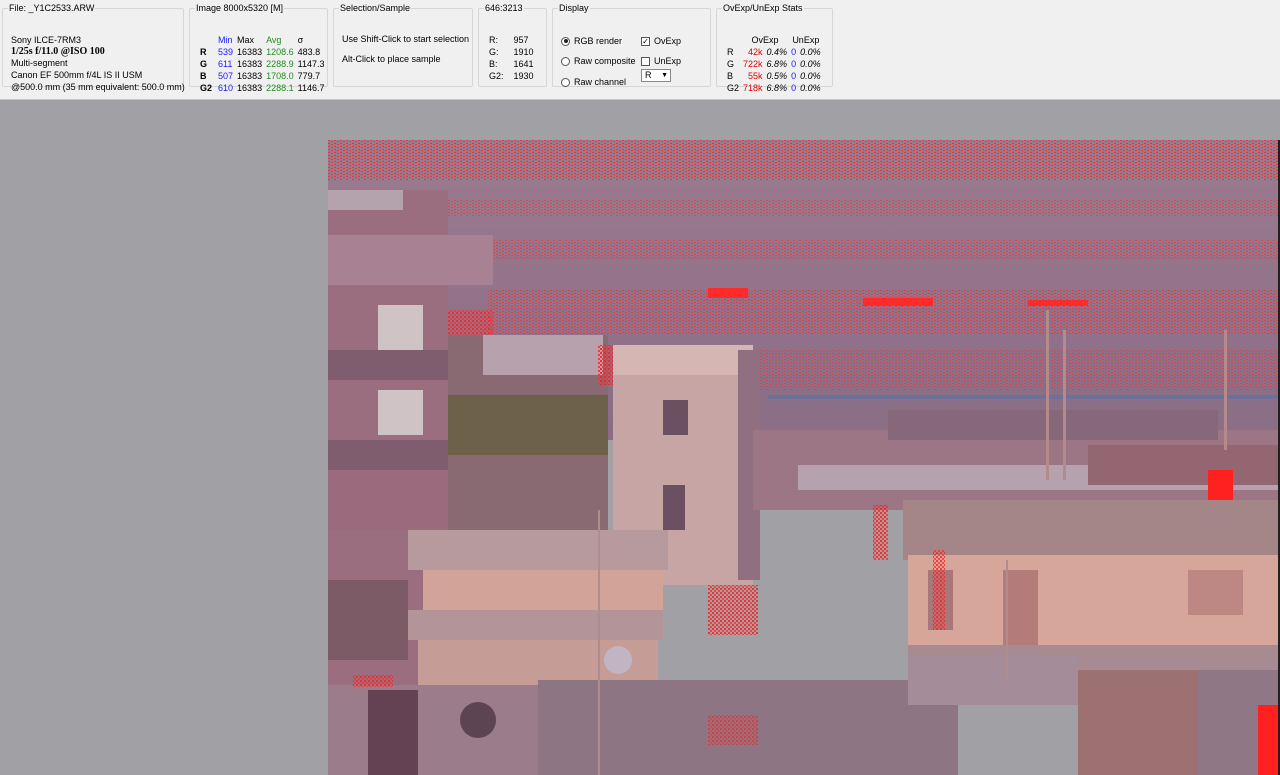 Image resolution: width=1280 pixels, height=775 pixels. Describe the element at coordinates (240, 8) in the screenshot. I see `image-title: Image 8000x5320 [M]` at that location.